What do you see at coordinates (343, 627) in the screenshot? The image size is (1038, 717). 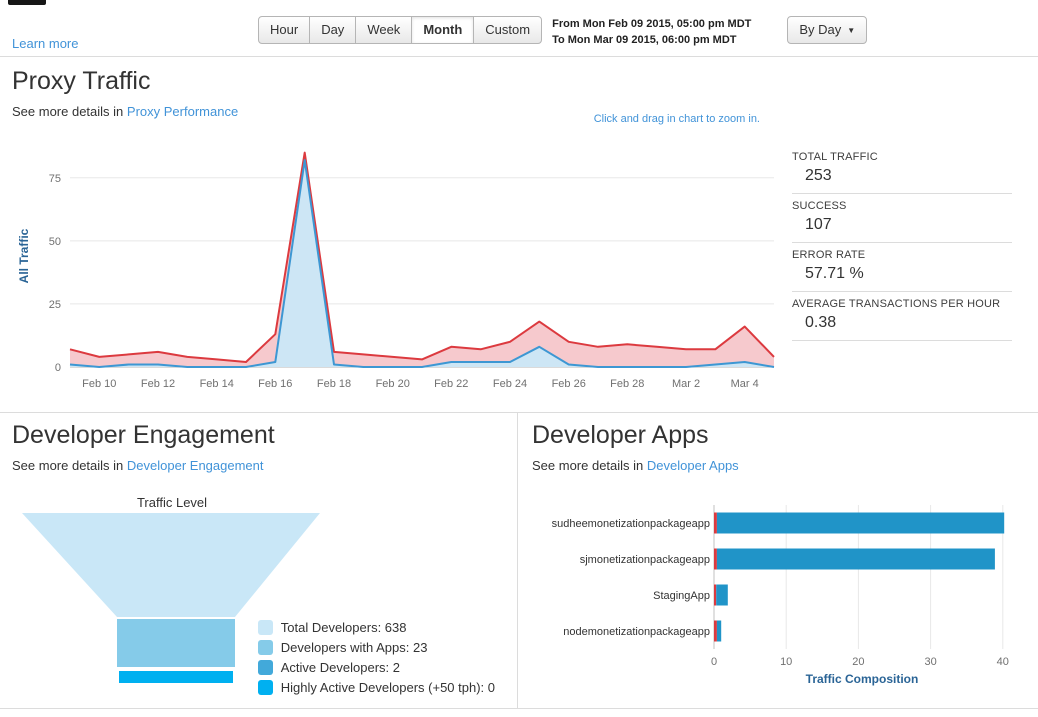 I see `legend-label: Total Developers: 638` at bounding box center [343, 627].